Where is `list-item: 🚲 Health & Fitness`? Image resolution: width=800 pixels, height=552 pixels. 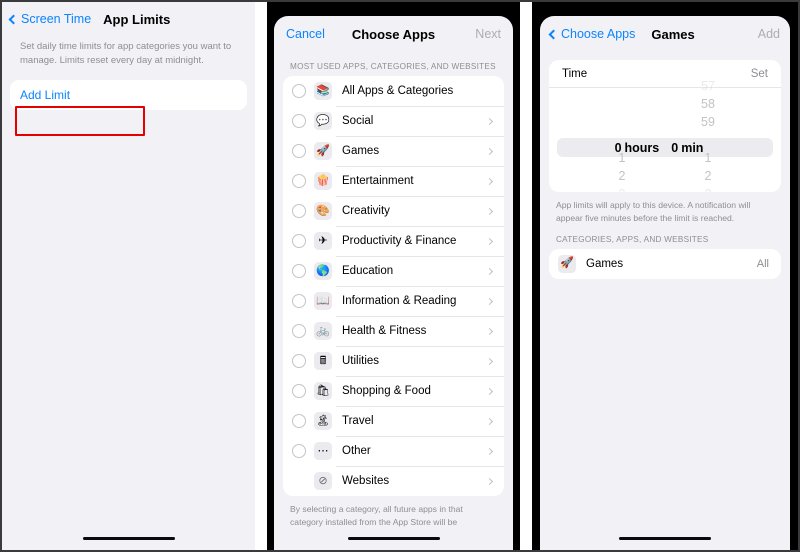 list-item: 🚲 Health & Fitness is located at coordinates (393, 331).